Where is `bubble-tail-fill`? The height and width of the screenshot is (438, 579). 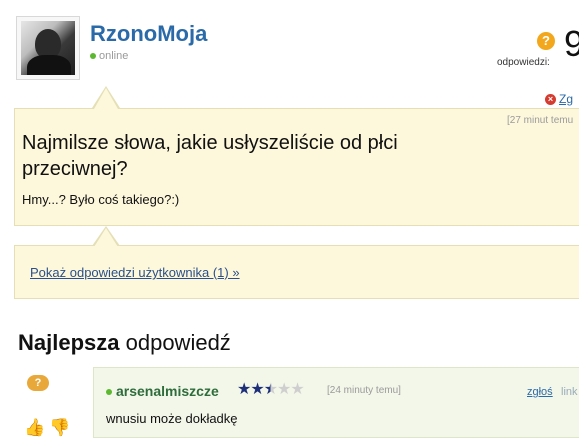
bubble-tail-fill is located at coordinates (106, 98).